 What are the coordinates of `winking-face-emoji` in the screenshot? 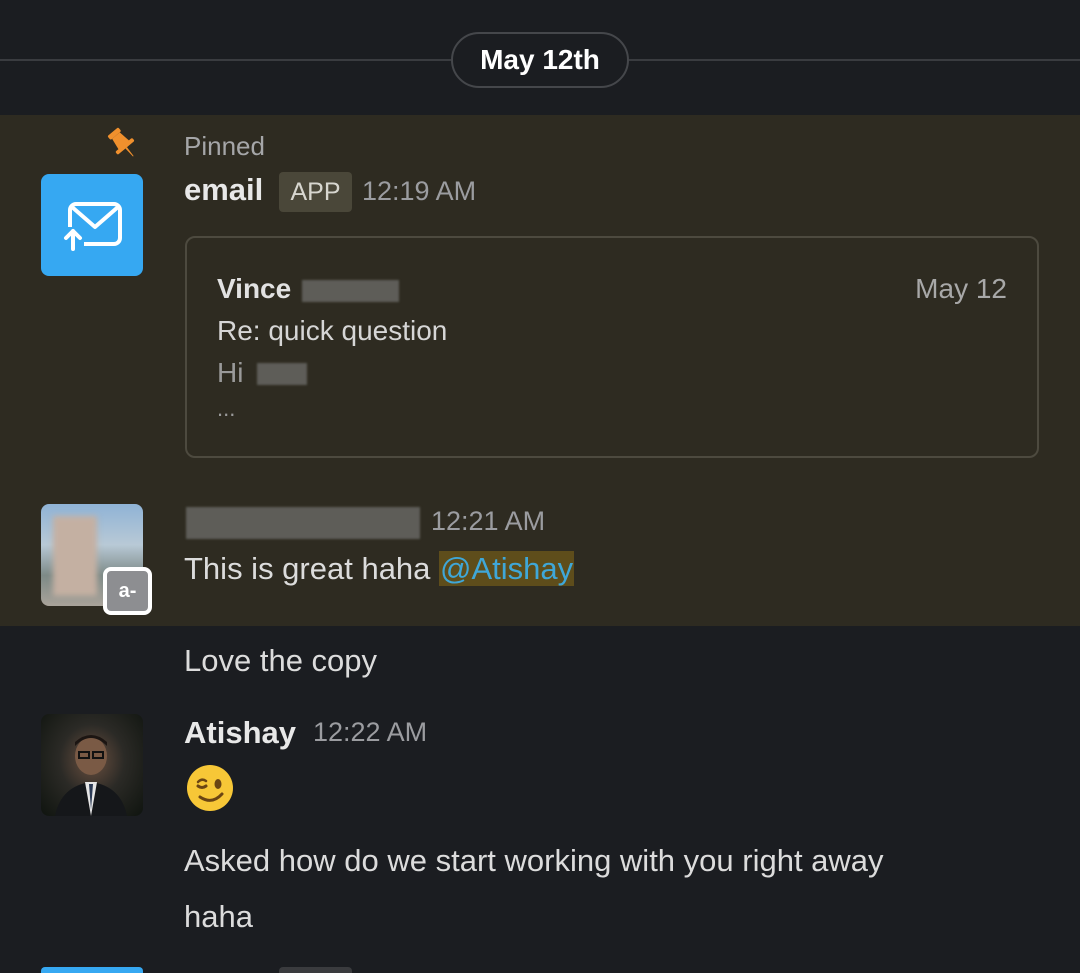 It's located at (210, 788).